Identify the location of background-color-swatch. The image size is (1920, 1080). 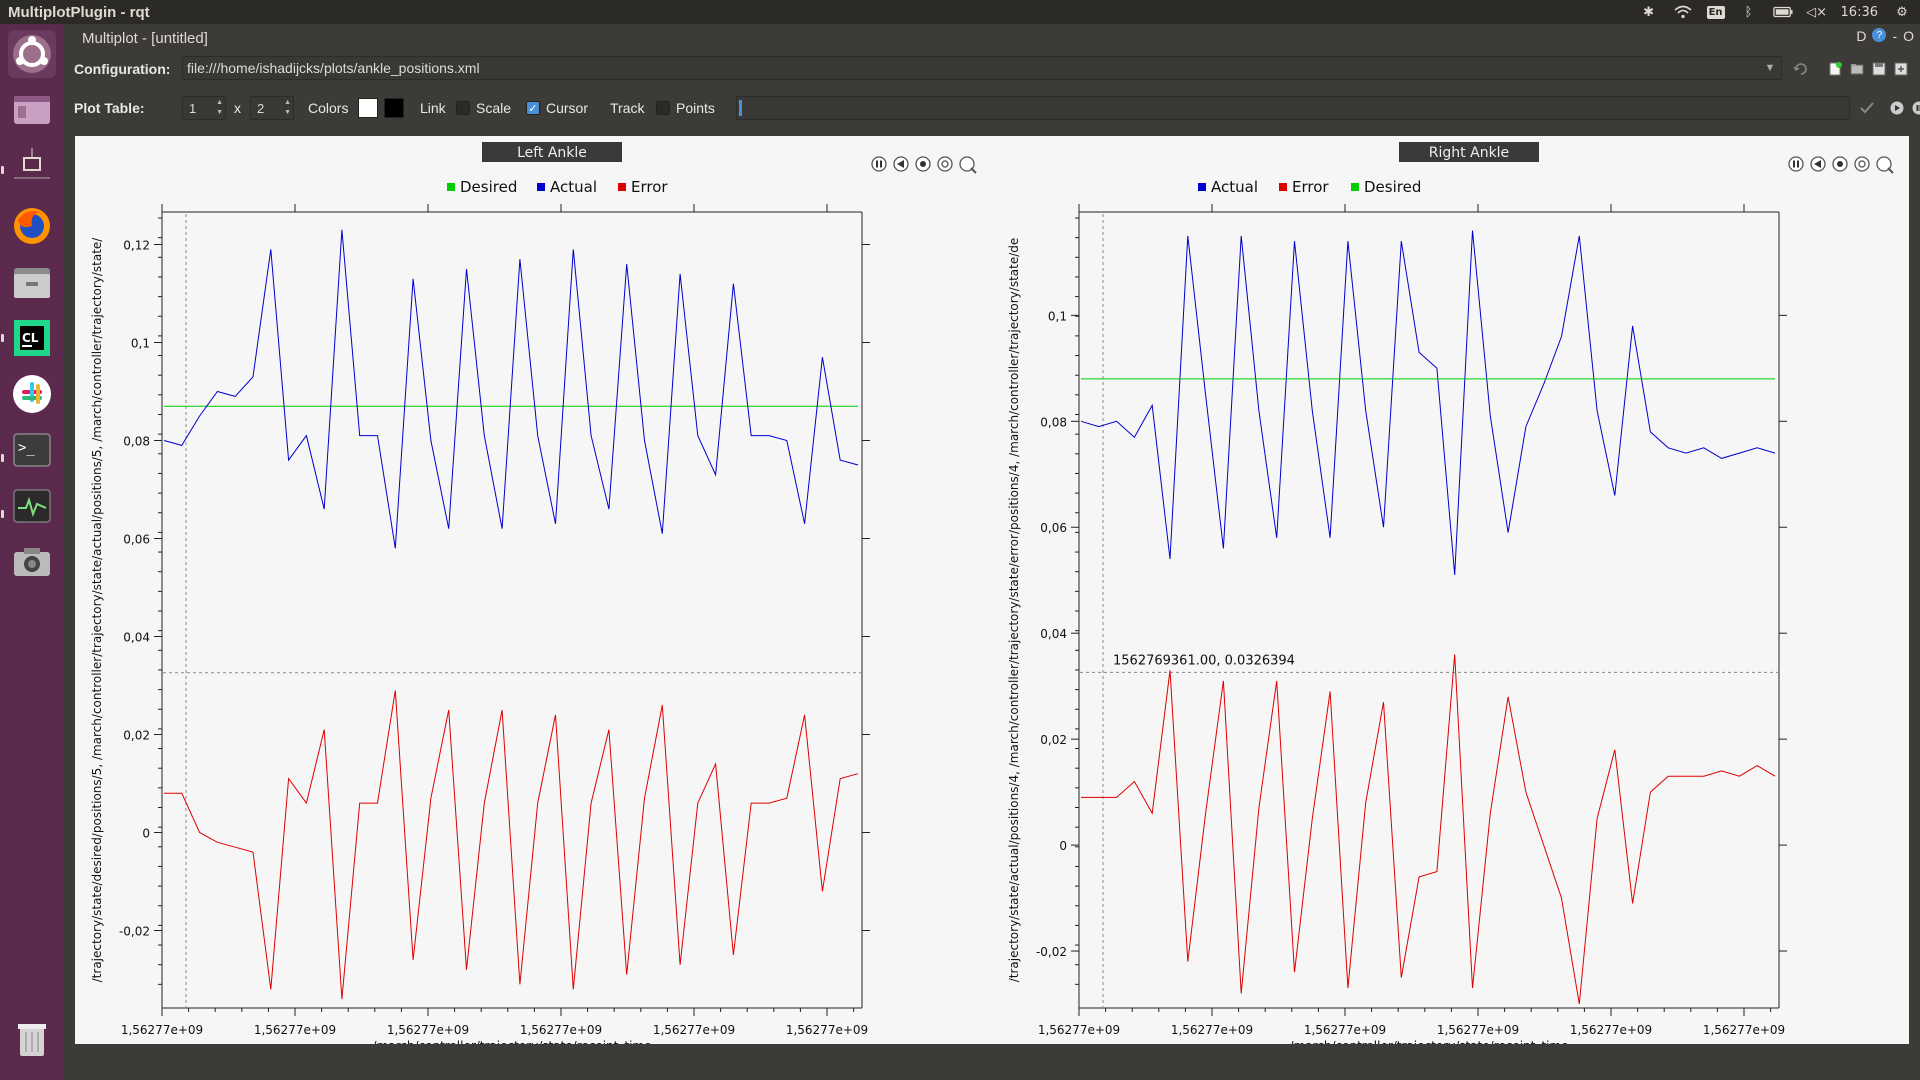
(368, 108).